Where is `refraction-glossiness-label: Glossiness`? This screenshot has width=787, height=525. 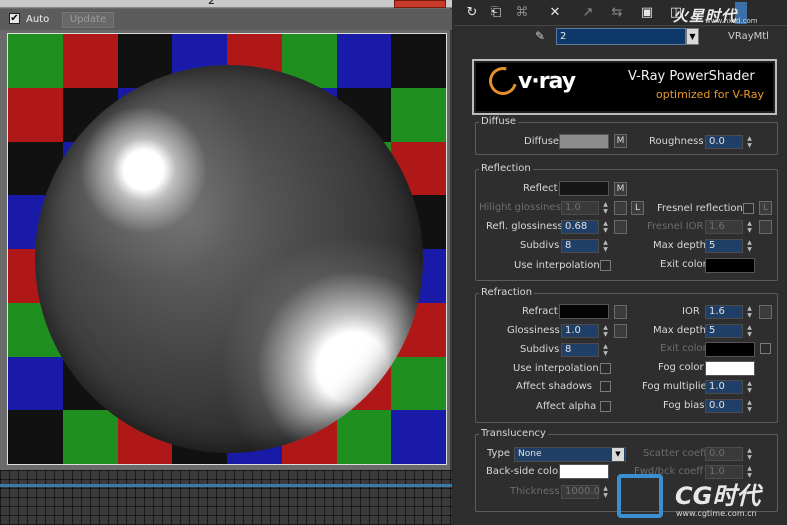
refraction-glossiness-label: Glossiness is located at coordinates (533, 330).